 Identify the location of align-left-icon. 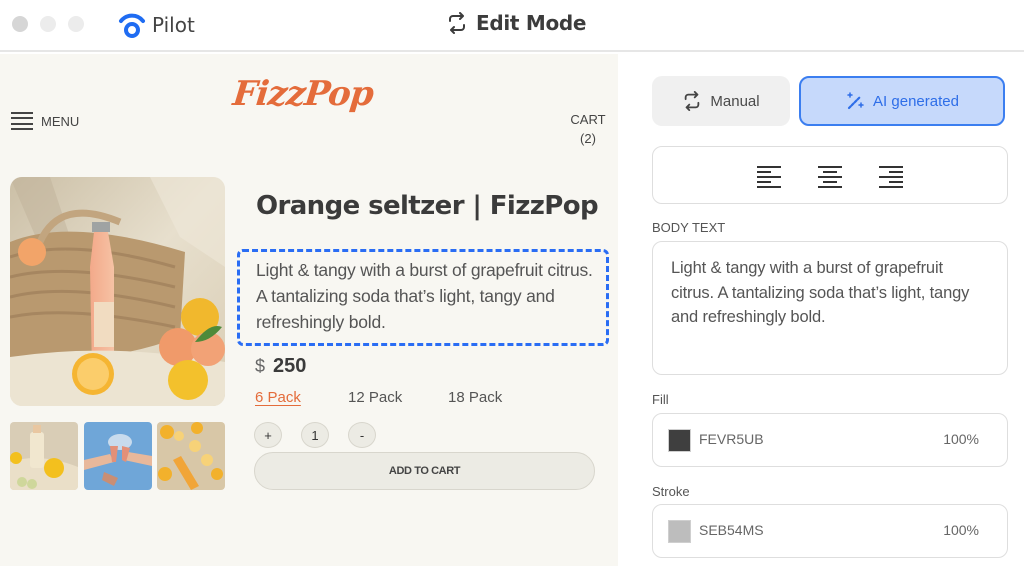
(769, 177).